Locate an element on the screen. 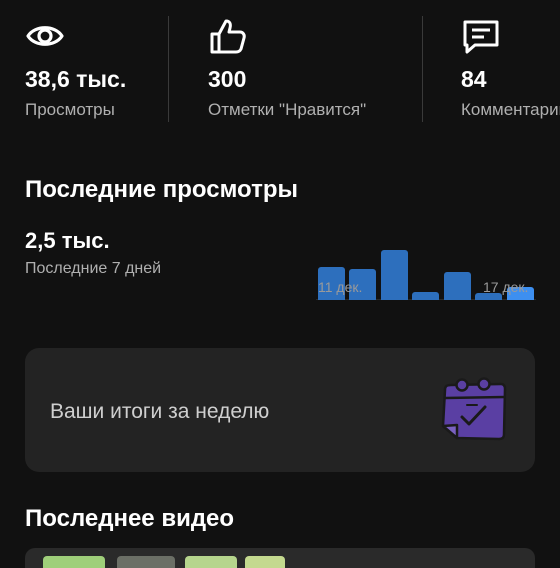 The height and width of the screenshot is (568, 560). chart-tick-end: 17 дек. is located at coordinates (506, 287).